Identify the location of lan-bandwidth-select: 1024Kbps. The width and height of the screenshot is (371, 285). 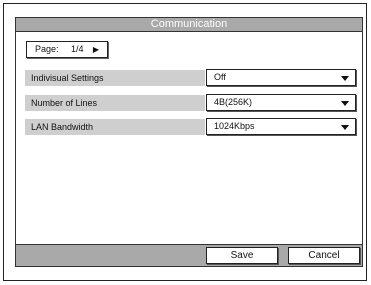
(281, 126).